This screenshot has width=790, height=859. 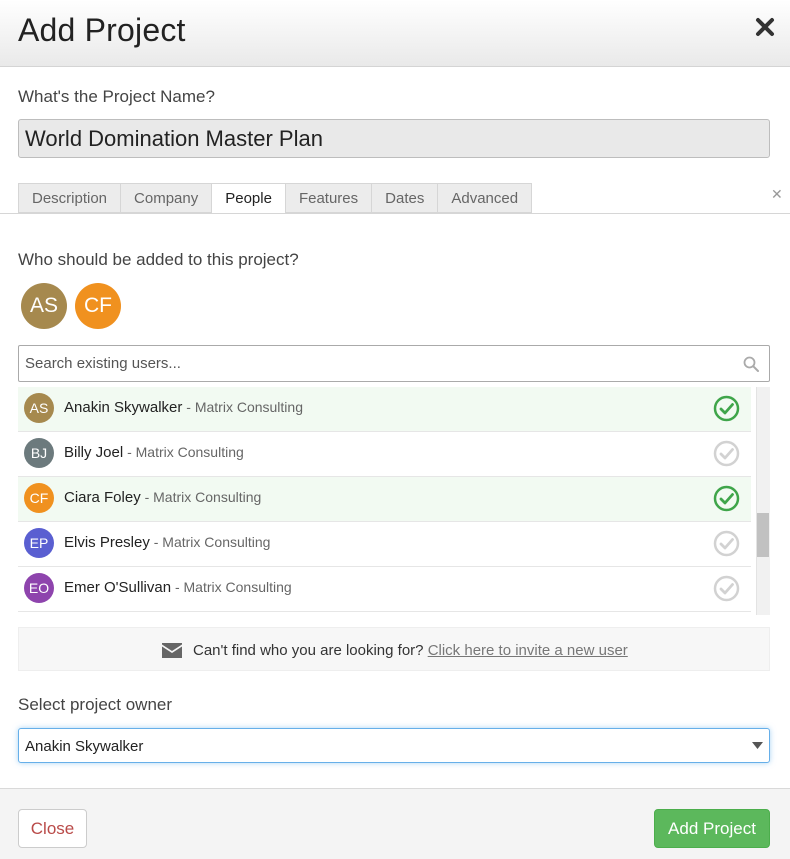 I want to click on tab-description: Description, so click(x=69, y=198).